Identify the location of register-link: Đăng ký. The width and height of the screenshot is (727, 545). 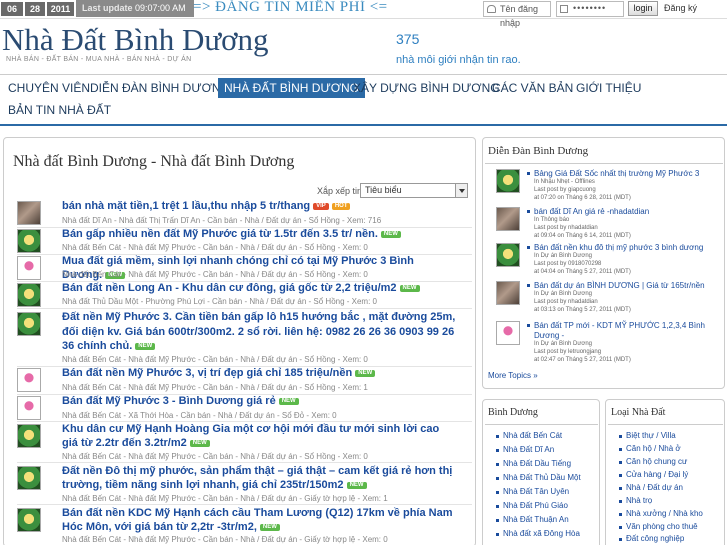
(680, 8).